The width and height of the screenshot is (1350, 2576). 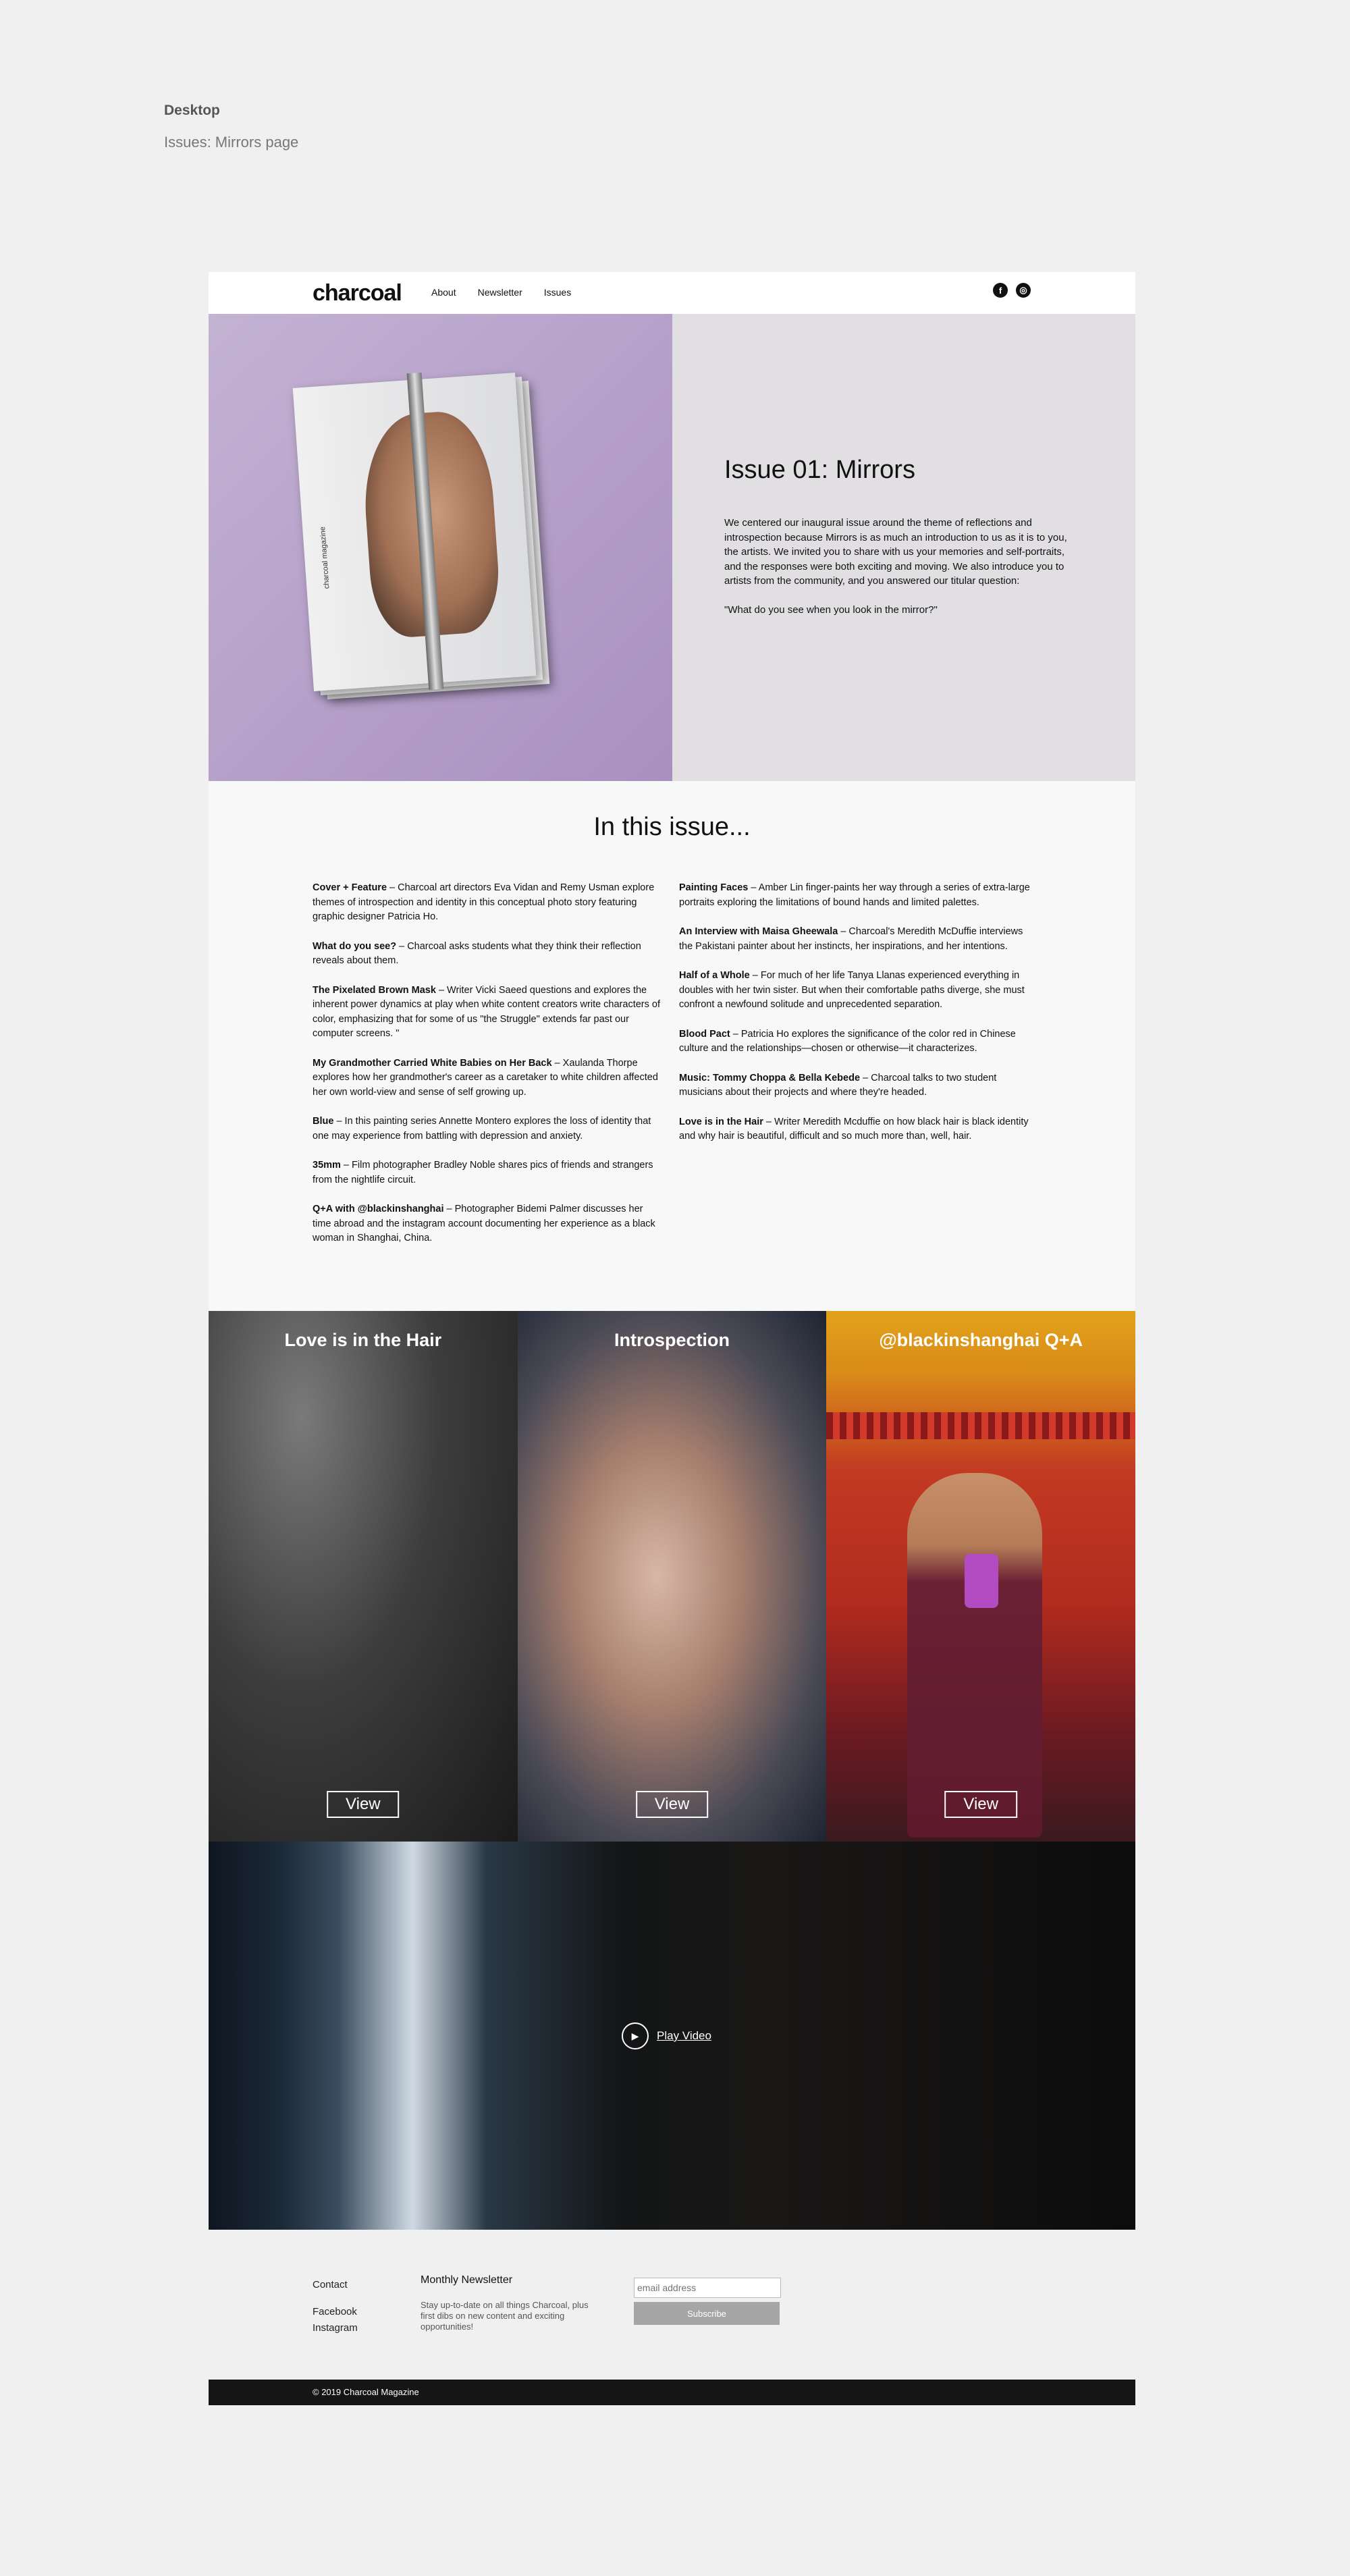 What do you see at coordinates (357, 293) in the screenshot?
I see `logo: charcoal` at bounding box center [357, 293].